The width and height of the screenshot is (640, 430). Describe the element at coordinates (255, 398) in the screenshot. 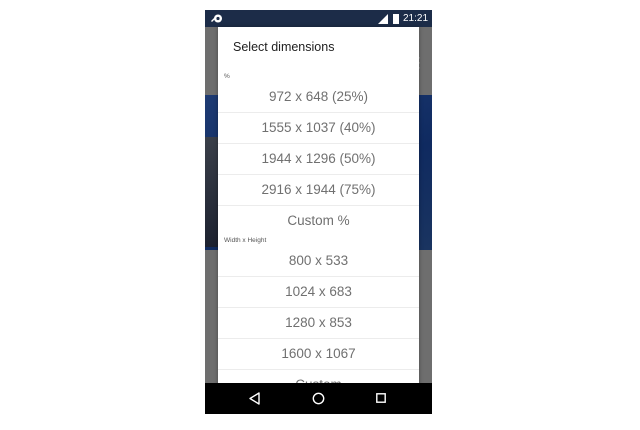

I see `back-icon` at that location.